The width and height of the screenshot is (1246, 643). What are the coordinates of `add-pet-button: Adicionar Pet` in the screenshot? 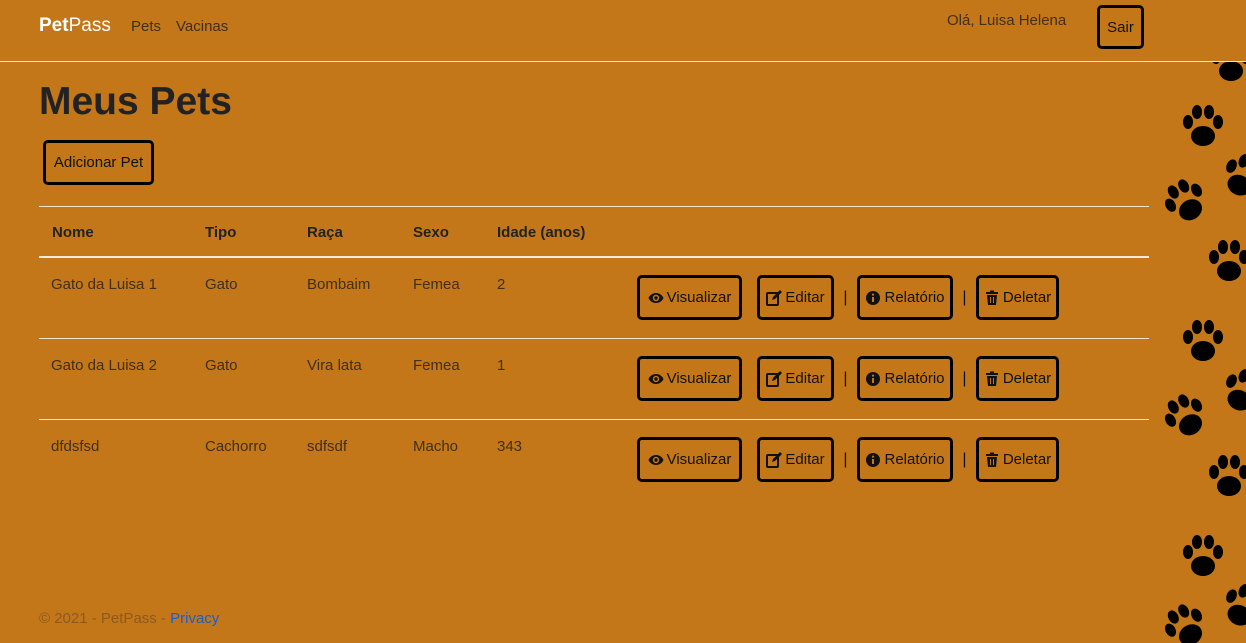 It's located at (98, 162).